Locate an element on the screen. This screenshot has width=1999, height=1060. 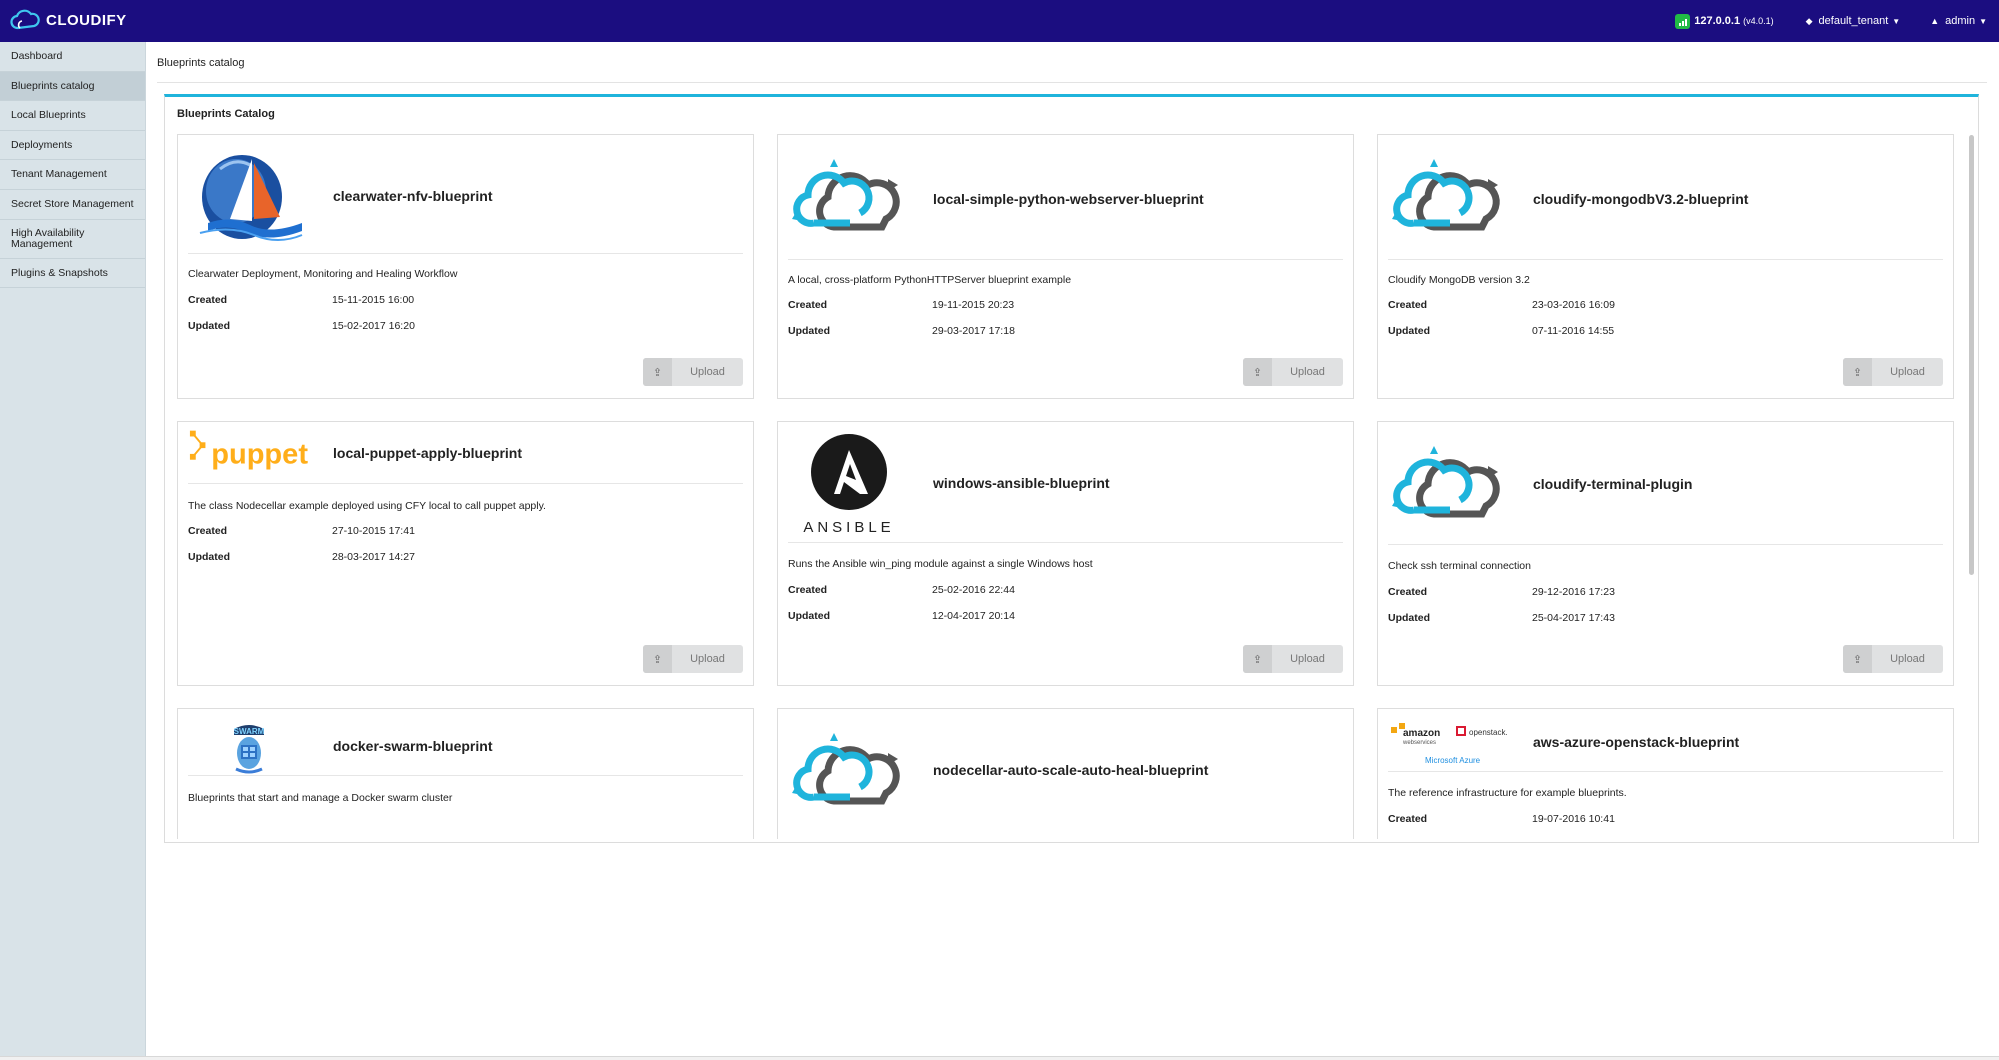
created-row: Created 27-10-2015 17:41 is located at coordinates (301, 531).